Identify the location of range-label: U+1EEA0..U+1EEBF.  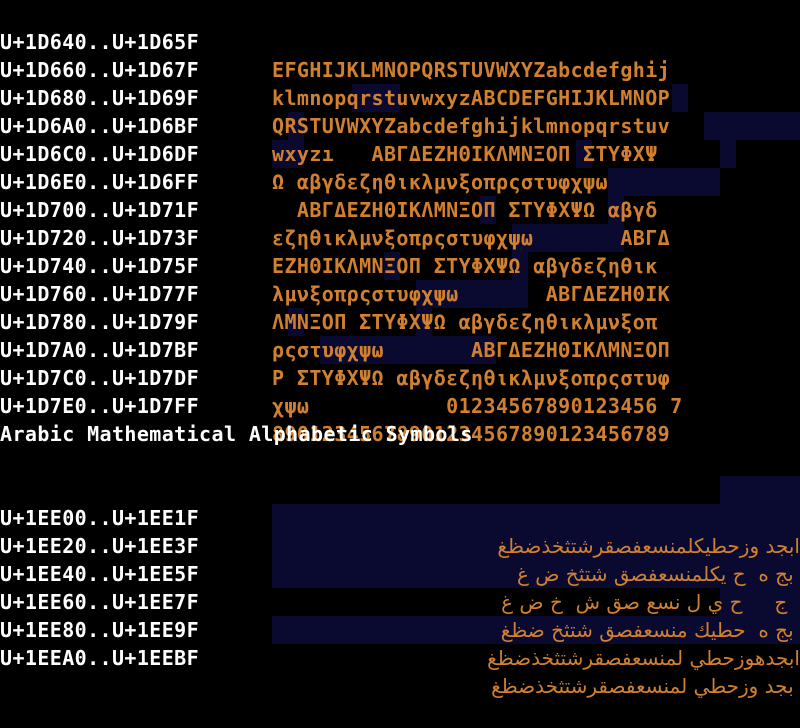
(100, 658).